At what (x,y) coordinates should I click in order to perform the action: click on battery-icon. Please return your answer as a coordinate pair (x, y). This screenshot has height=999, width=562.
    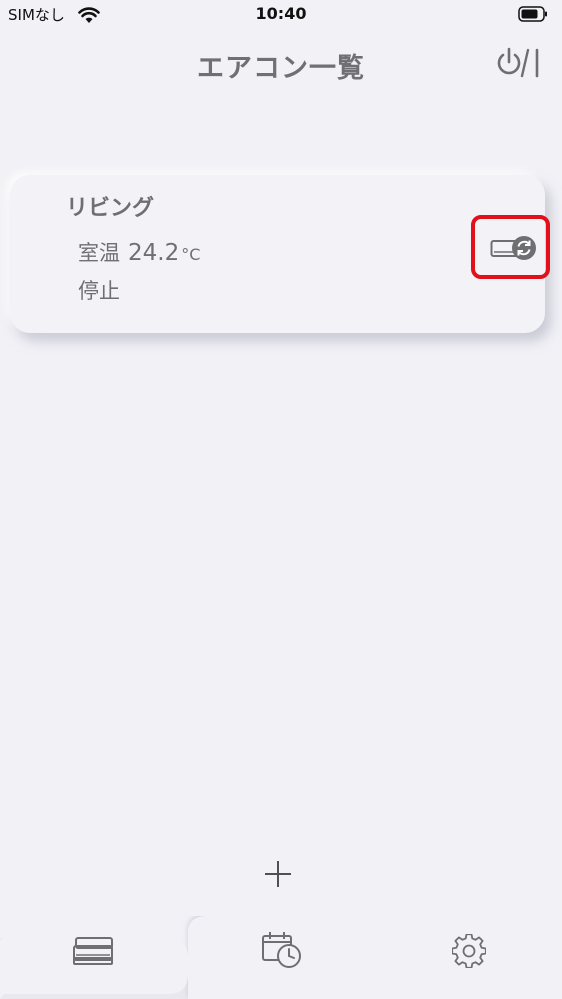
    Looking at the image, I should click on (532, 14).